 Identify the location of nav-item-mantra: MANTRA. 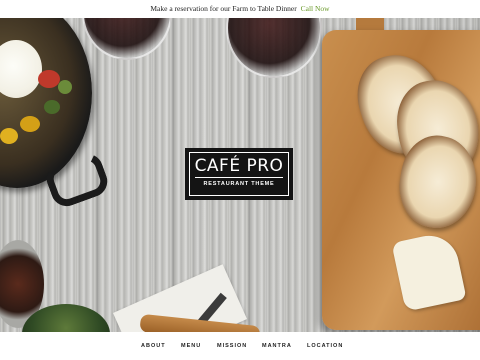
(277, 346).